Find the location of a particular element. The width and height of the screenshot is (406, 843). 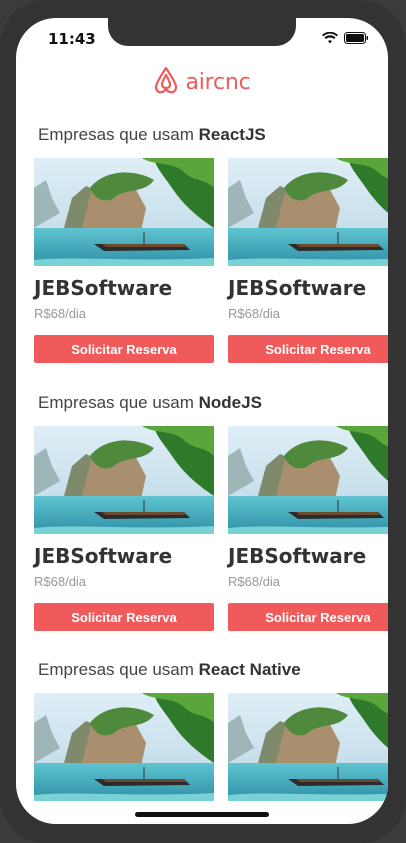

section-title: Empresas que usam ReactJS is located at coordinates (152, 135).